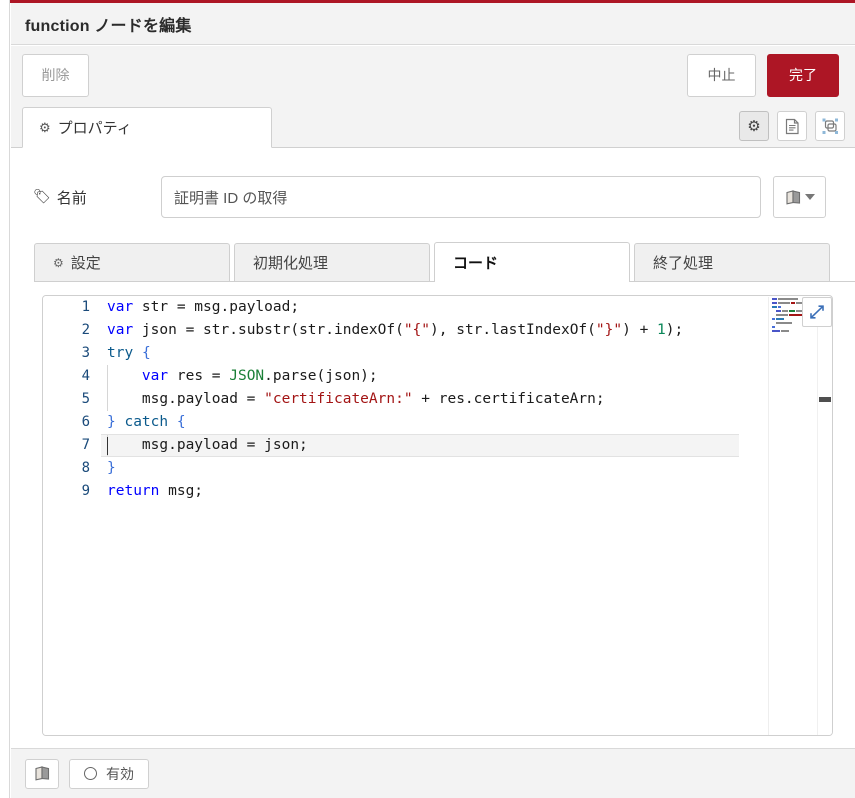 This screenshot has height=798, width=855. Describe the element at coordinates (146, 422) in the screenshot. I see `code-token: catch` at that location.